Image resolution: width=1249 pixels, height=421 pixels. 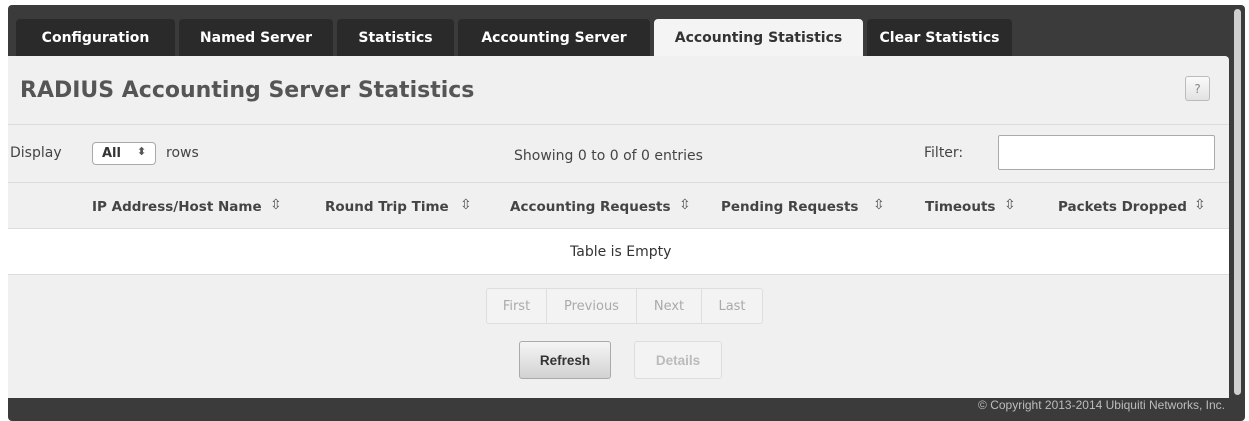 What do you see at coordinates (256, 37) in the screenshot?
I see `tab-named-server: Named Server` at bounding box center [256, 37].